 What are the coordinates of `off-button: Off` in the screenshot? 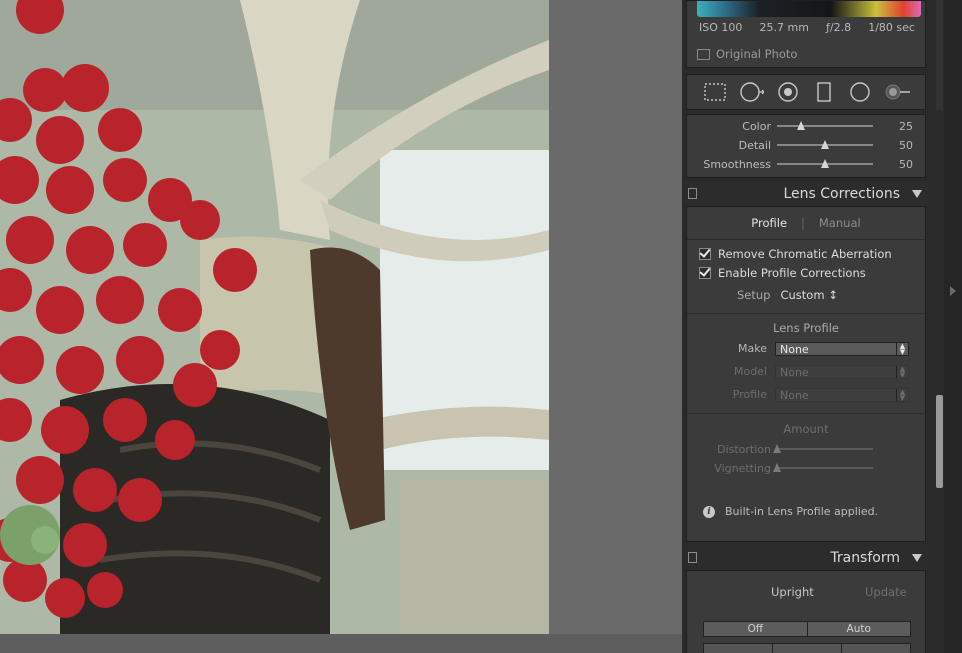 It's located at (755, 629).